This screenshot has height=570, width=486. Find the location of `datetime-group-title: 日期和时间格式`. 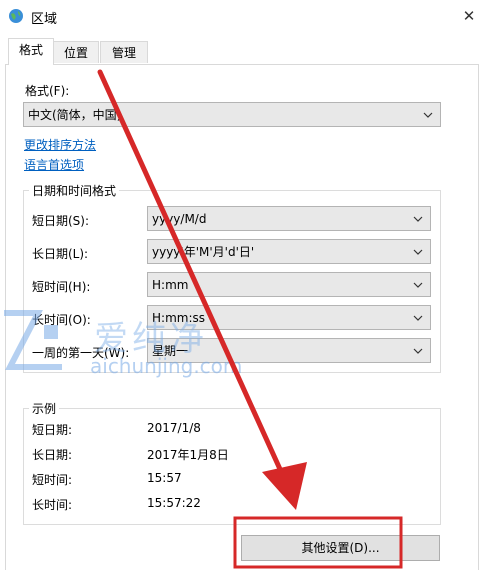

datetime-group-title: 日期和时间格式 is located at coordinates (74, 190).